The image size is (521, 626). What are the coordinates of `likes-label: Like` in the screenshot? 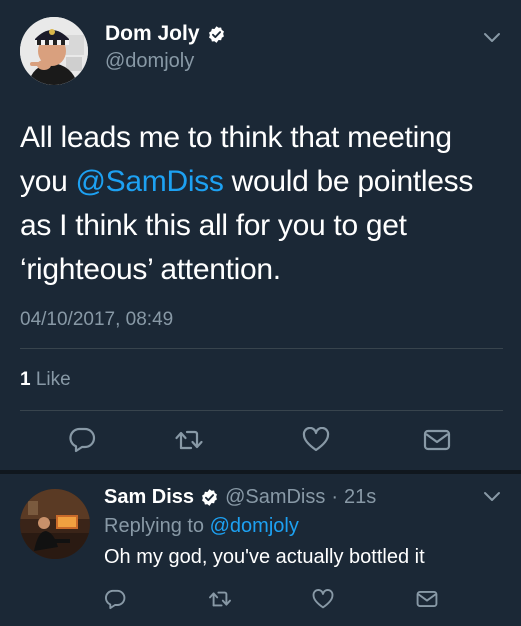 It's located at (53, 379).